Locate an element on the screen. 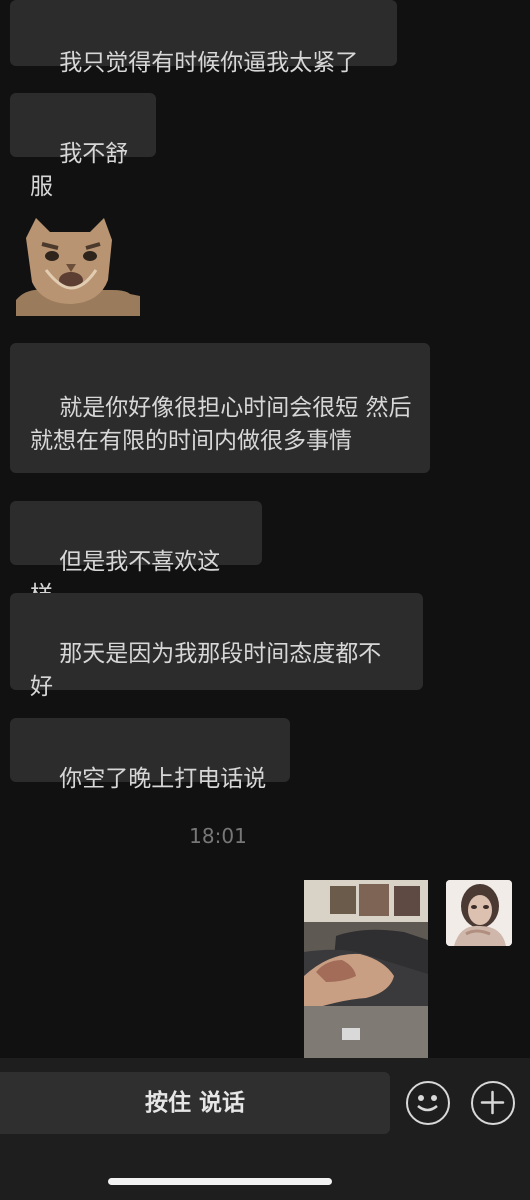  cat-sticker is located at coordinates (78, 267).